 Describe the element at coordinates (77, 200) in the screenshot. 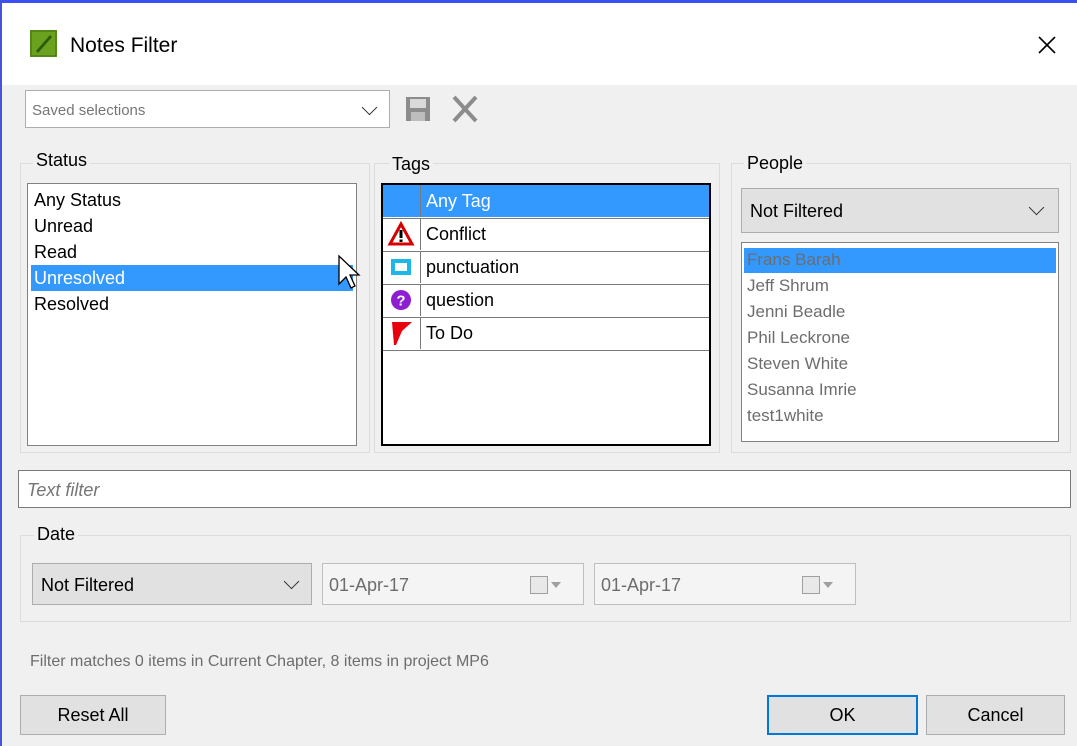

I see `status-item-any-status: Any Status` at that location.